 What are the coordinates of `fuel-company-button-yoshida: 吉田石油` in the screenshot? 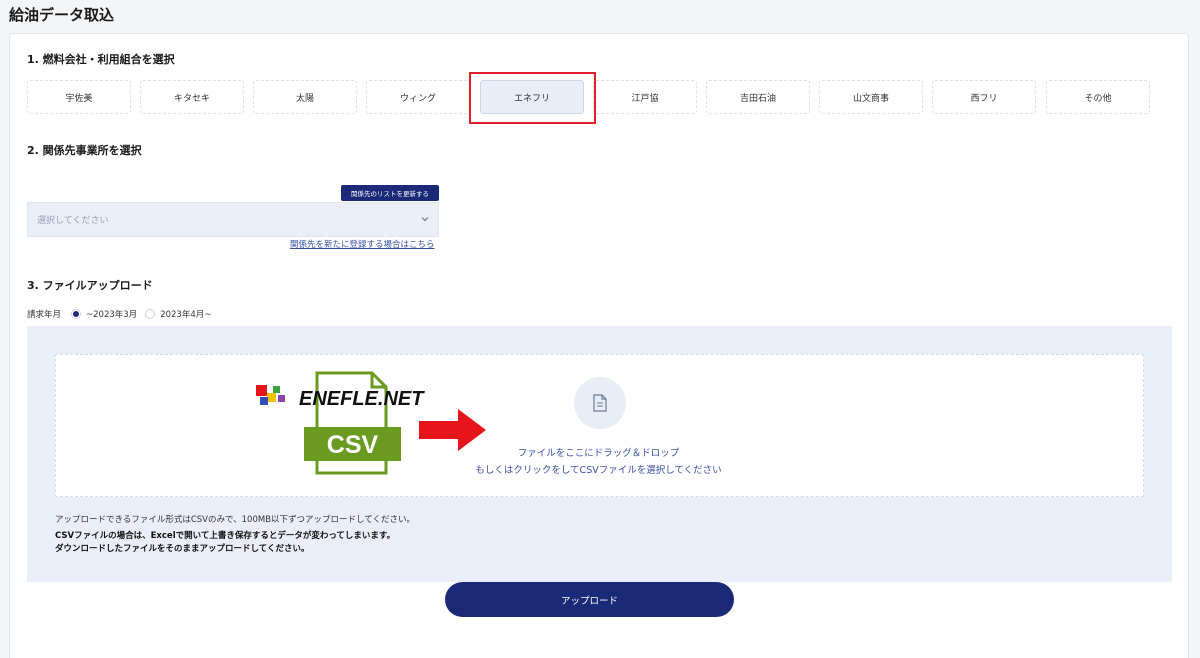 It's located at (758, 97).